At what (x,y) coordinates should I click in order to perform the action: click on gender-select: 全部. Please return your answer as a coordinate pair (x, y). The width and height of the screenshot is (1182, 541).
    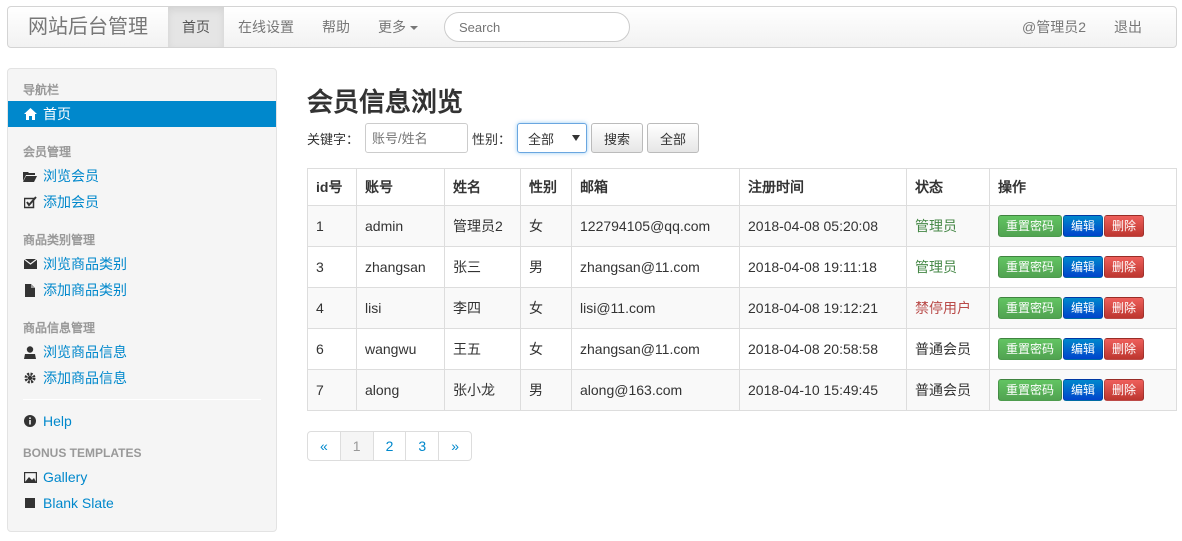
    Looking at the image, I should click on (552, 138).